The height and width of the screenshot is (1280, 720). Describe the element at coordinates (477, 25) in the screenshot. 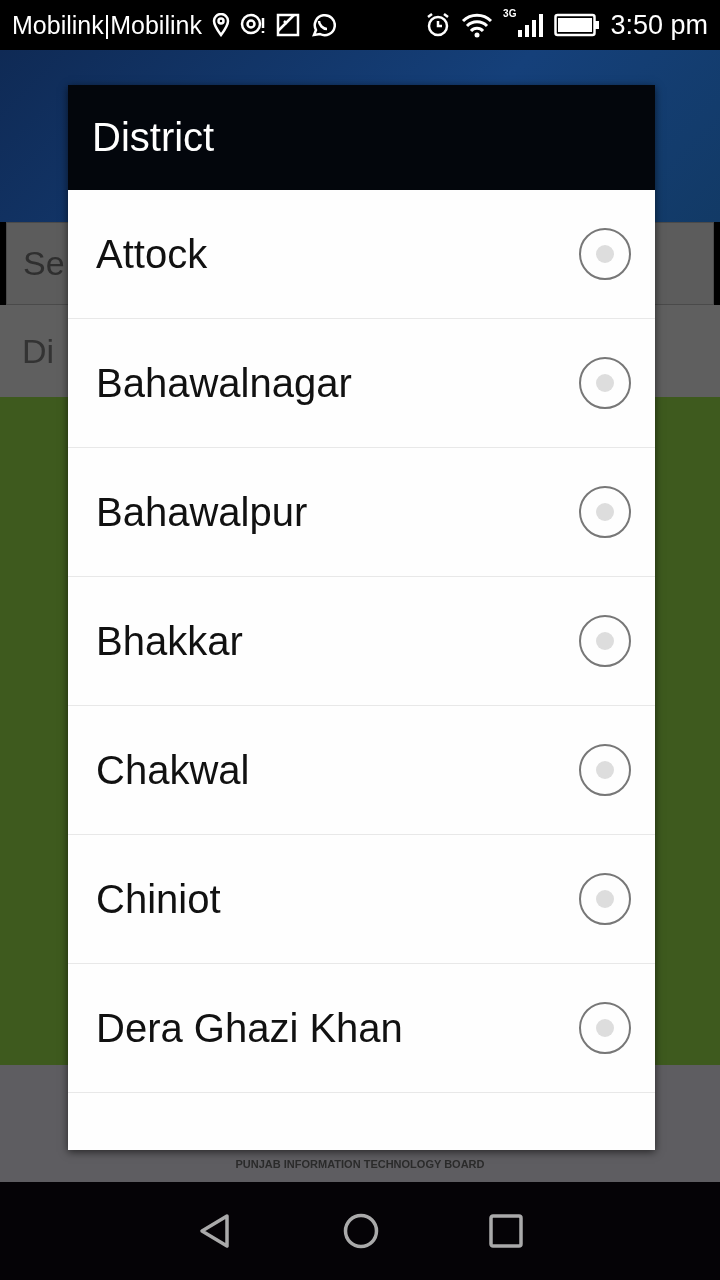

I see `wifi-icon` at that location.